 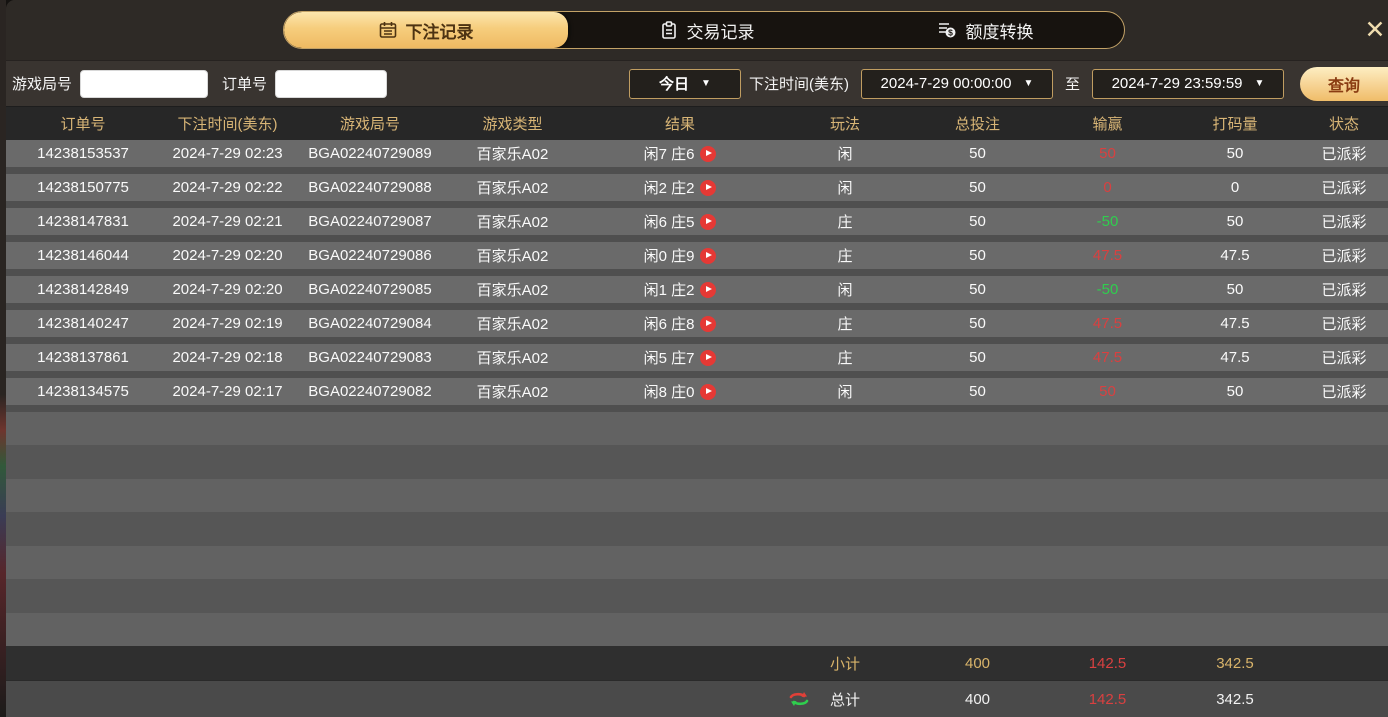 What do you see at coordinates (227, 391) in the screenshot?
I see `table-cell: 2024-7-29 02:17` at bounding box center [227, 391].